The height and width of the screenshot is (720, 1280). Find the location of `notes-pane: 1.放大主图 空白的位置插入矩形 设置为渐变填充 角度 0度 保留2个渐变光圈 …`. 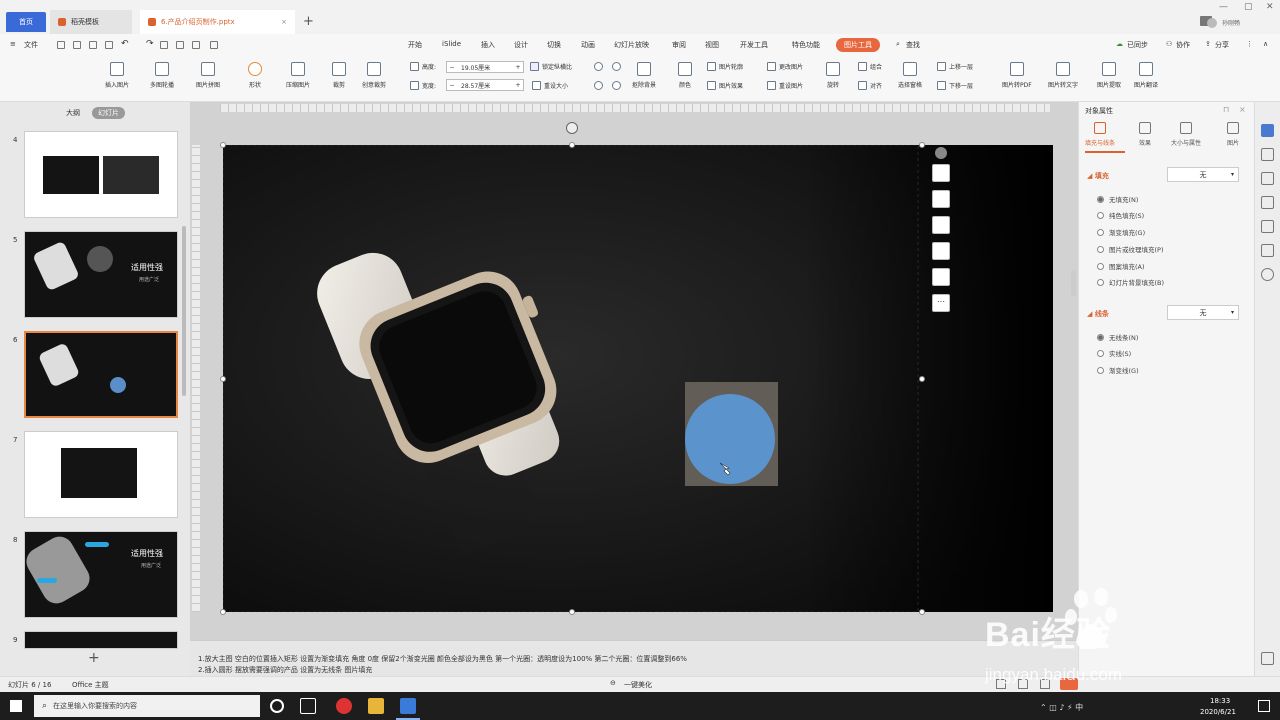

notes-pane: 1.放大主图 空白的位置插入矩形 设置为渐变填充 角度 0度 保留2个渐变光圈 … is located at coordinates (634, 658).